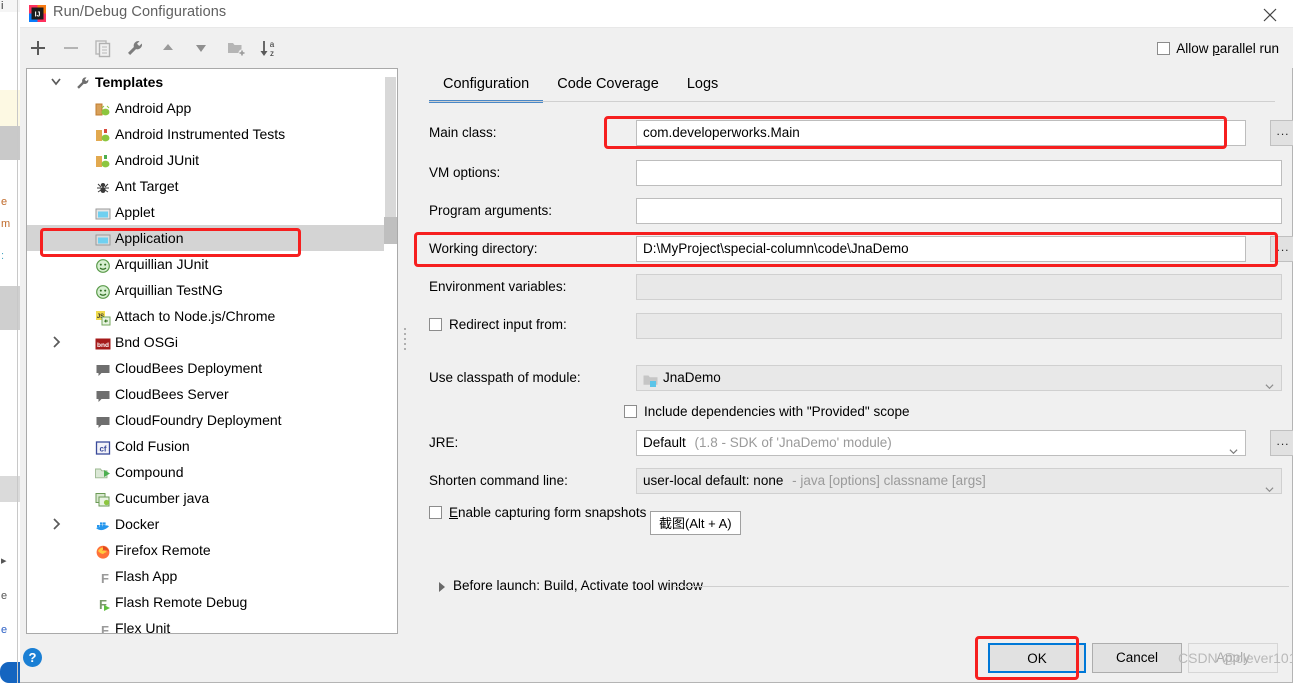 Image resolution: width=1293 pixels, height=683 pixels. I want to click on tab-code-coverage: Code Coverage, so click(608, 85).